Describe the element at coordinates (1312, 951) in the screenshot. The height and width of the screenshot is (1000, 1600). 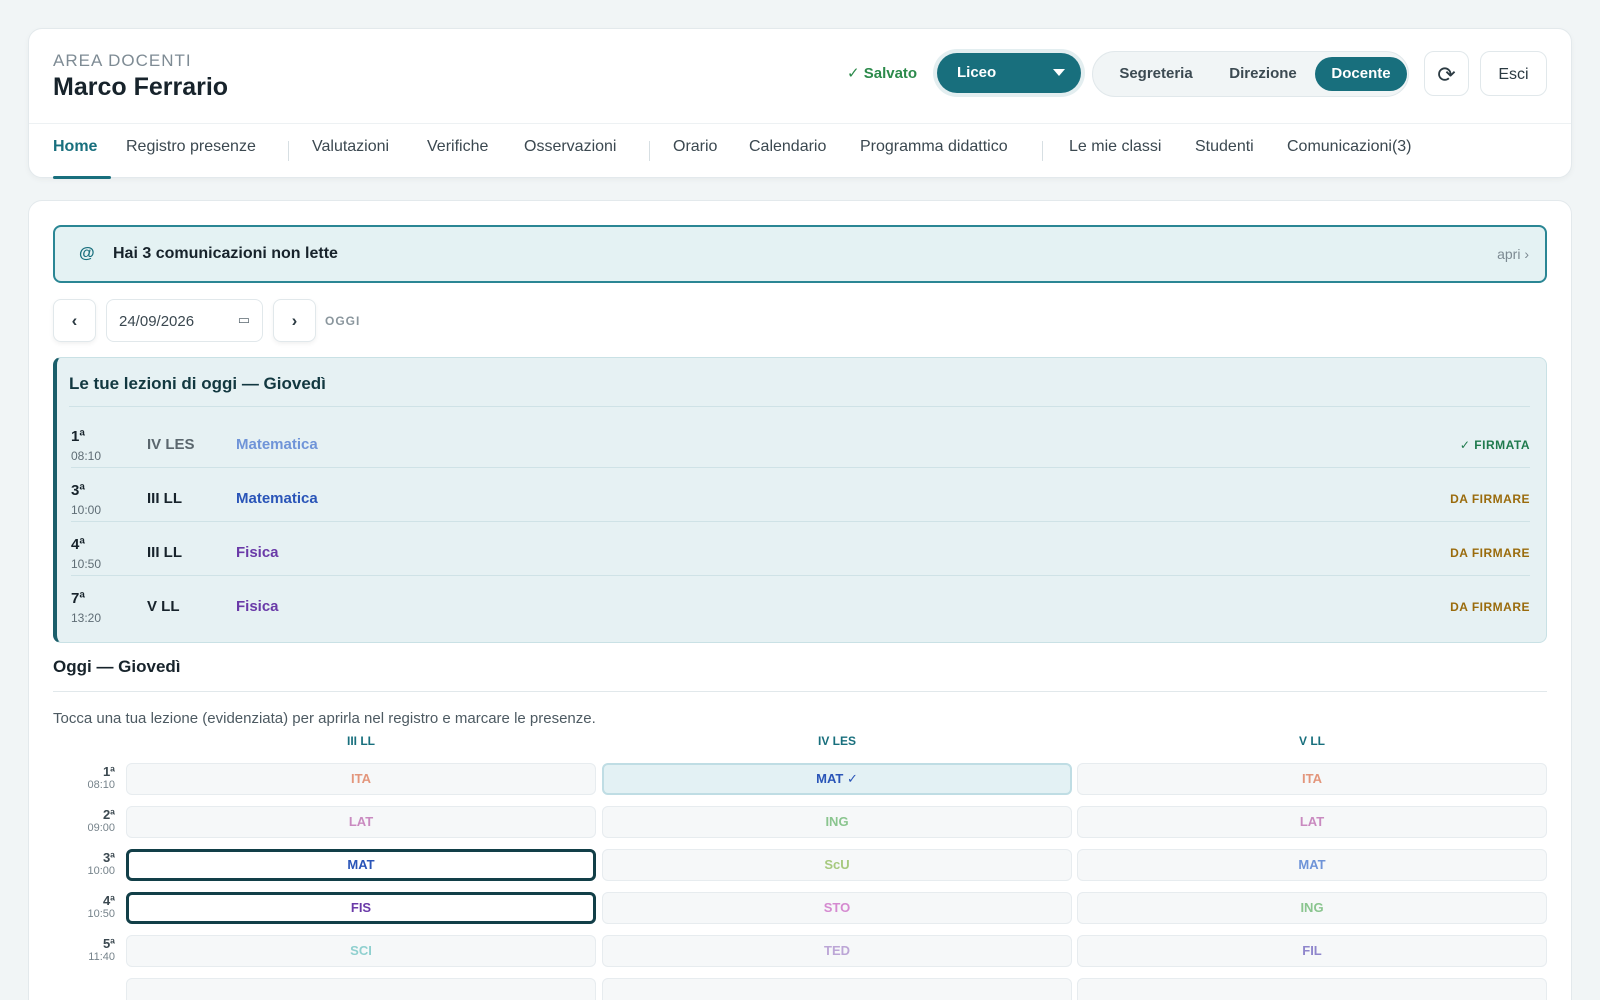
I see `schedule-cell: FIL` at that location.